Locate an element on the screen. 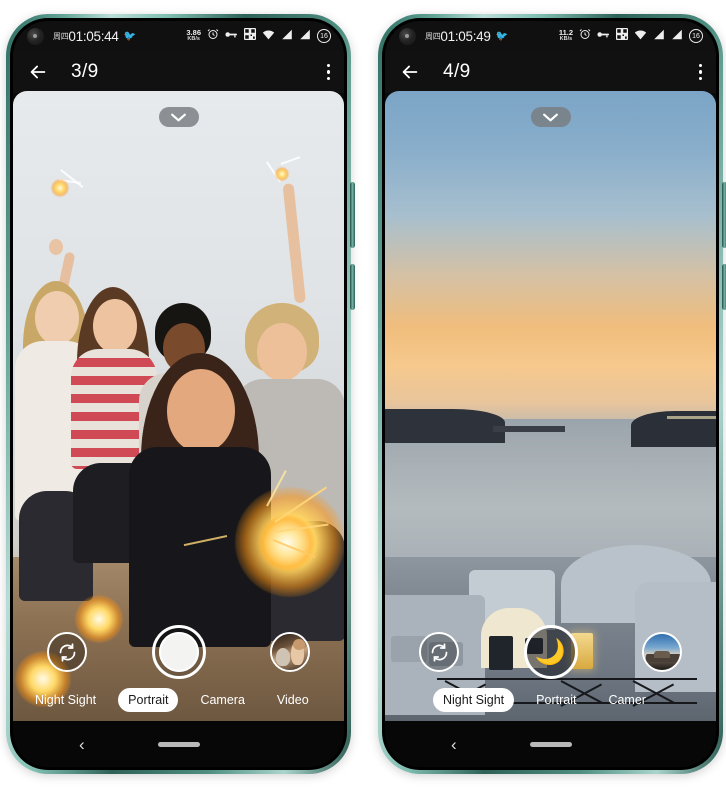  network-speed-indicator: 11.2 KB/s is located at coordinates (566, 36).